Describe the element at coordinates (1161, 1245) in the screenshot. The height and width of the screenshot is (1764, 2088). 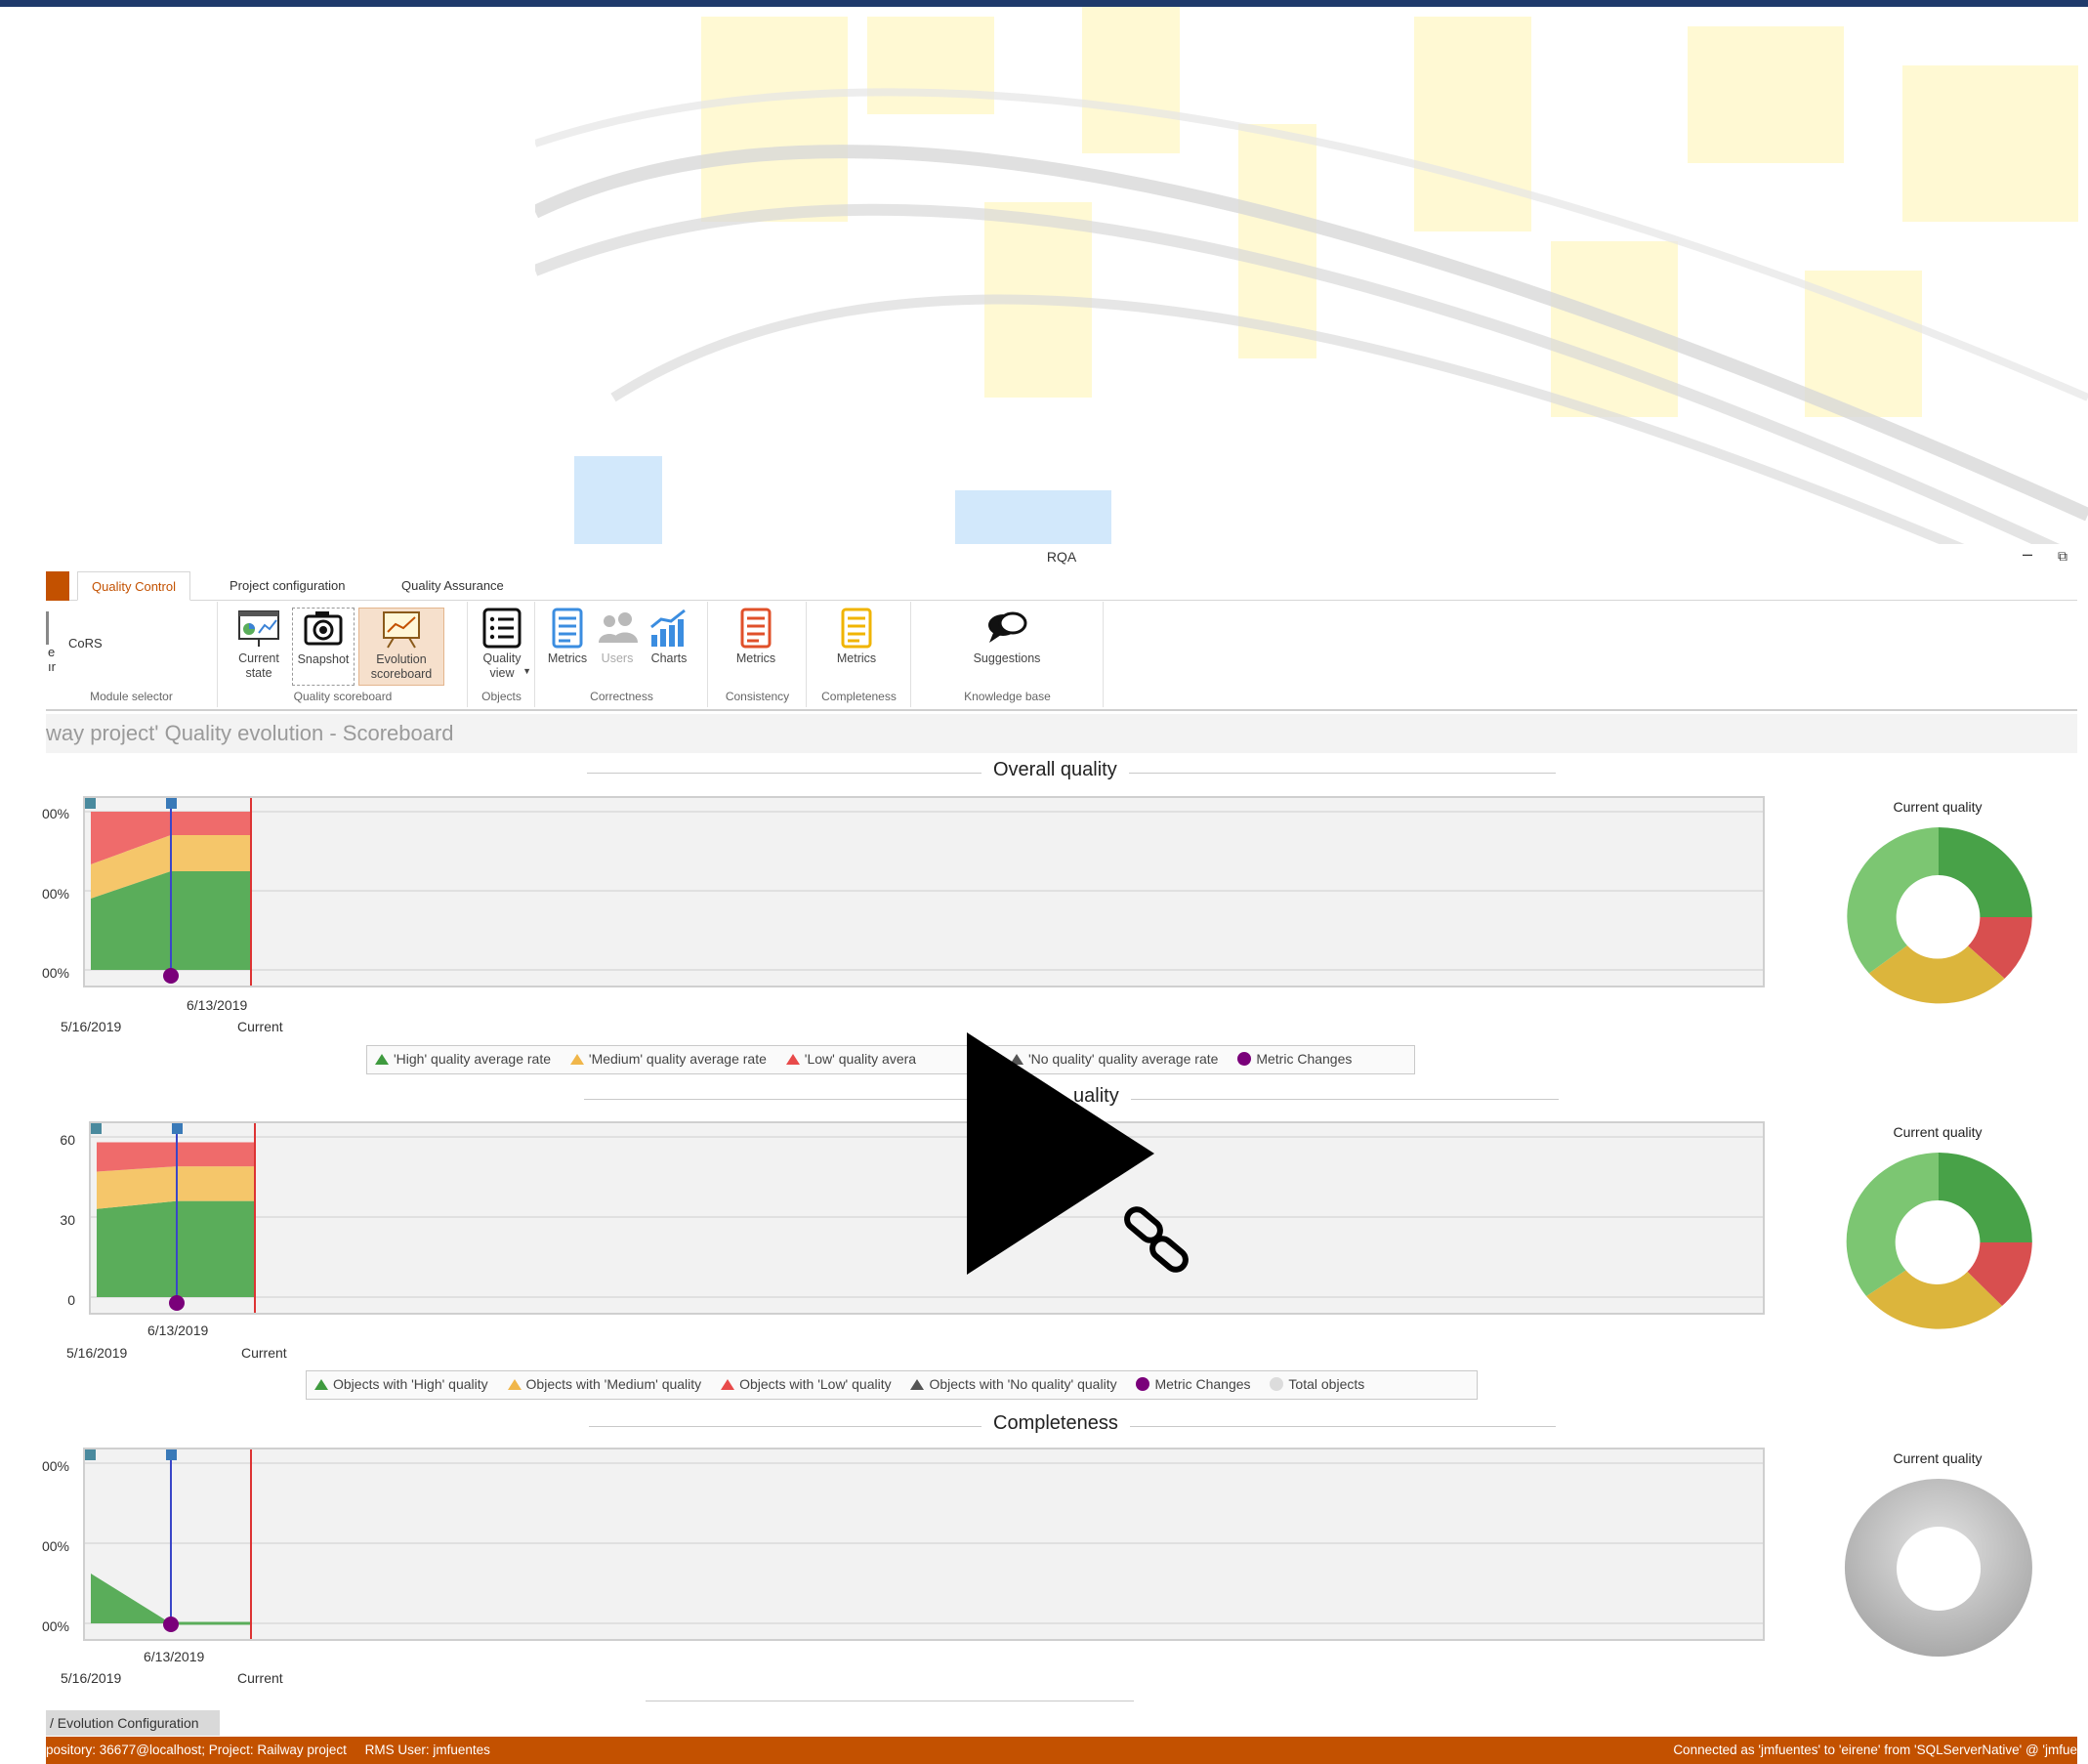
I see `link-icon` at that location.